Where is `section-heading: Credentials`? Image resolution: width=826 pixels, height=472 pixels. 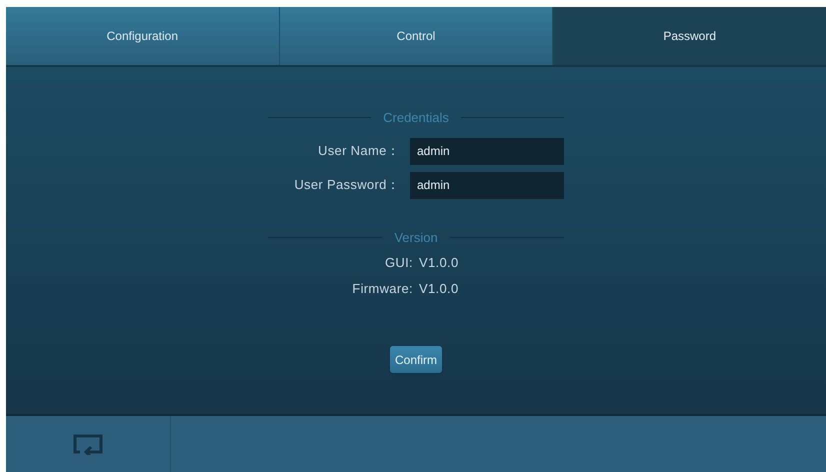 section-heading: Credentials is located at coordinates (416, 118).